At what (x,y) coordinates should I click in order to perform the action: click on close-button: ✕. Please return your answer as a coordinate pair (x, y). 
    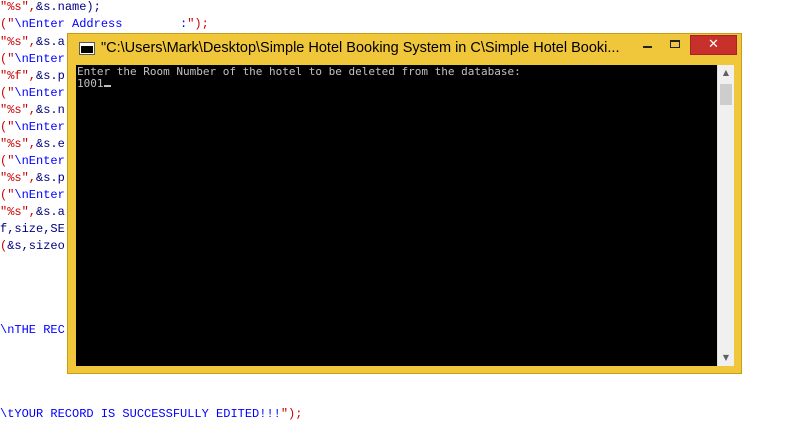
    Looking at the image, I should click on (713, 45).